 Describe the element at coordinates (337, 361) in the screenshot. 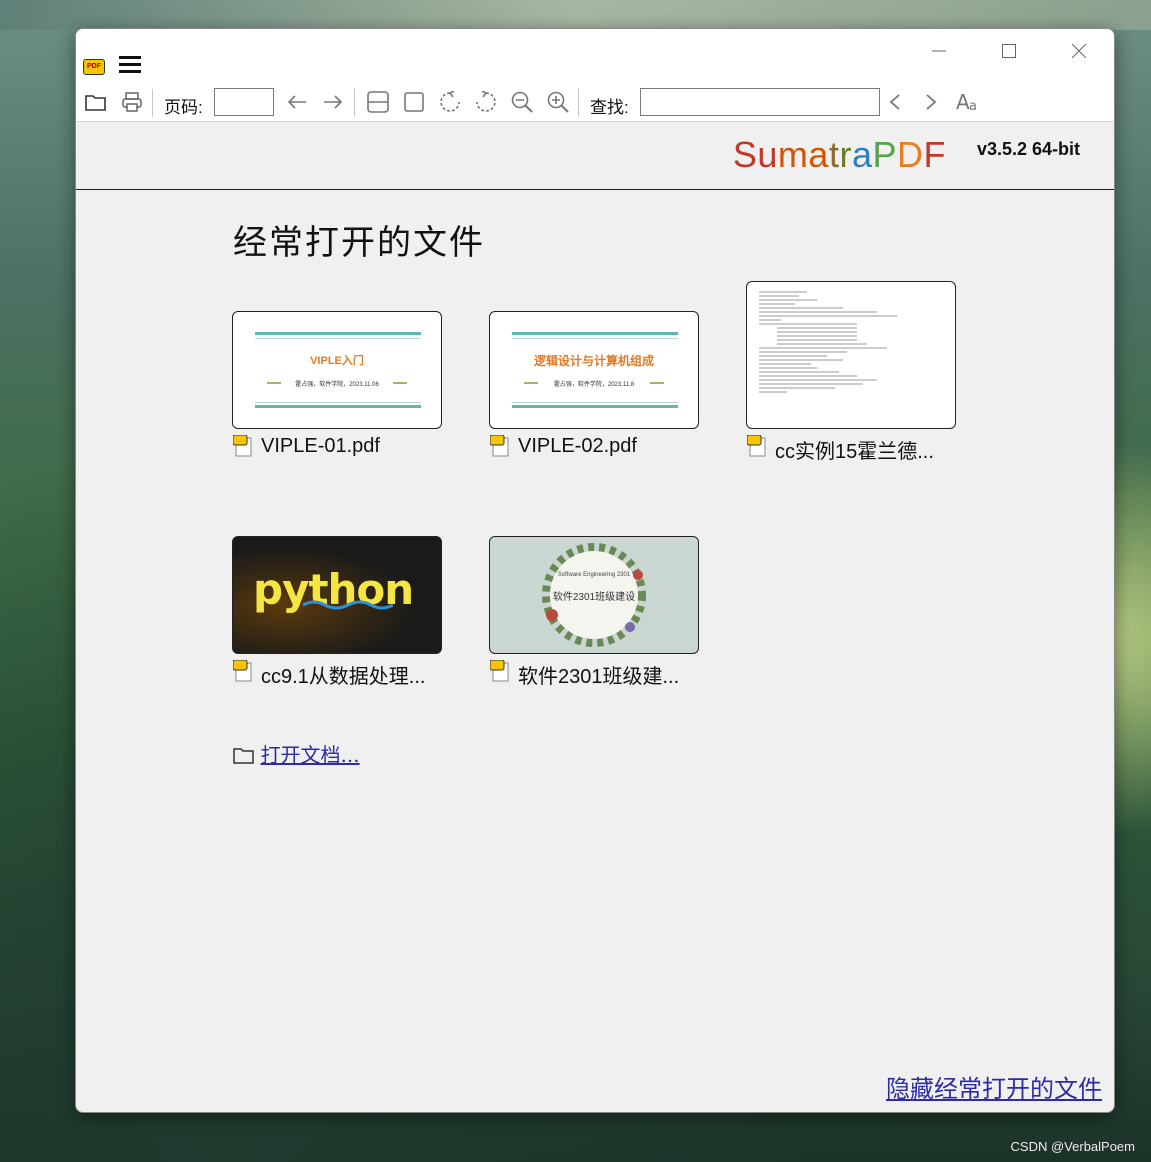

I see `thumb-title: VIPLE入门` at that location.